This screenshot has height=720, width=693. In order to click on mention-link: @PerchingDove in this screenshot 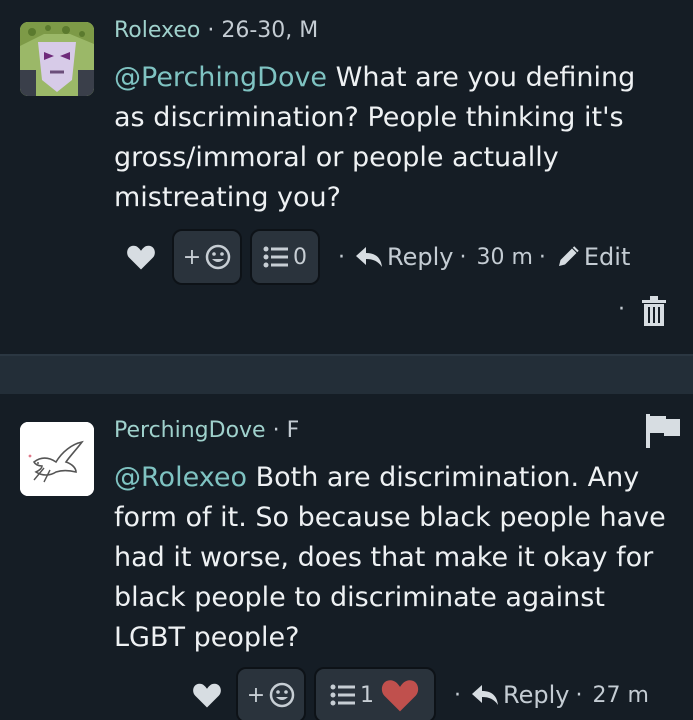, I will do `click(220, 77)`.